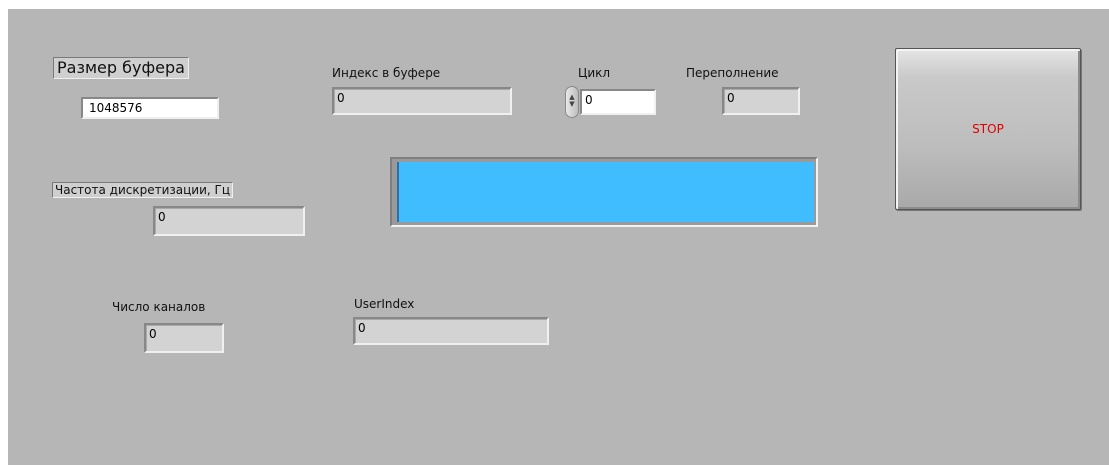 This screenshot has width=1109, height=465. Describe the element at coordinates (386, 73) in the screenshot. I see `buffer-index-label: Индекс в буфере` at that location.